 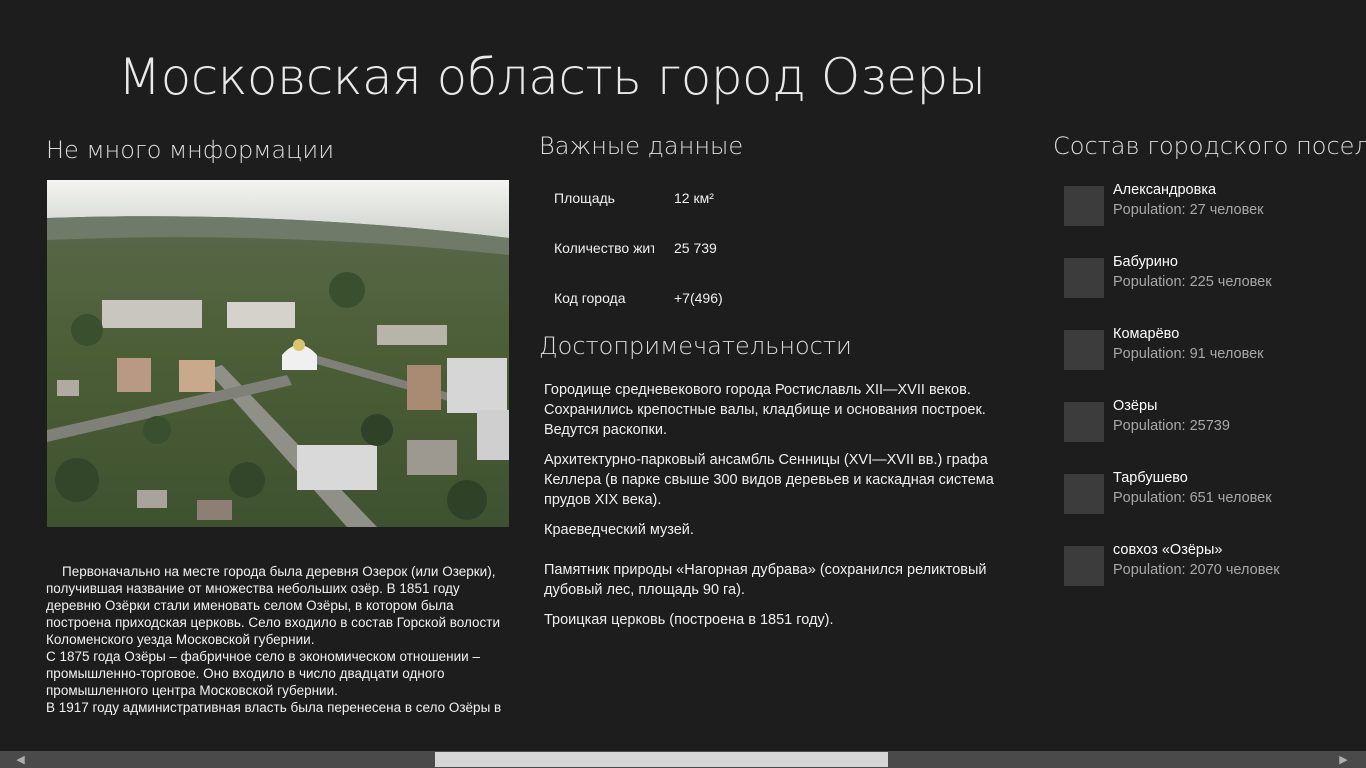 I want to click on fact-label: Площадь, so click(x=584, y=198).